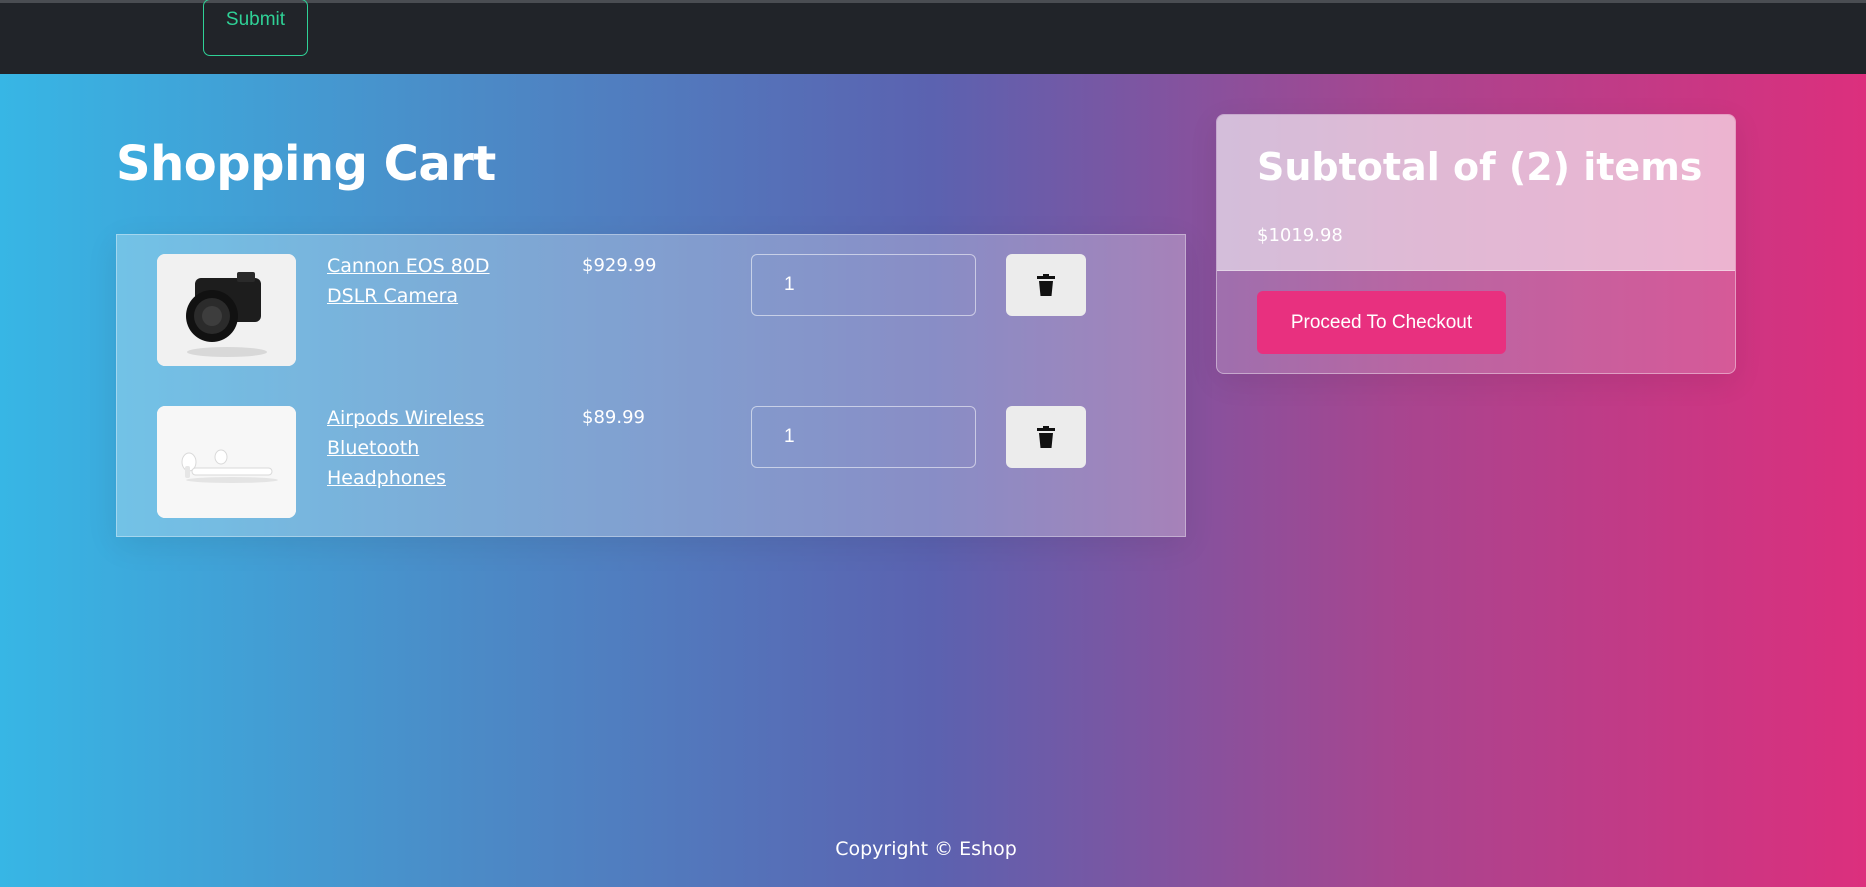  What do you see at coordinates (1381, 322) in the screenshot?
I see `proceed-to-checkout-button: Proceed To Checkout` at bounding box center [1381, 322].